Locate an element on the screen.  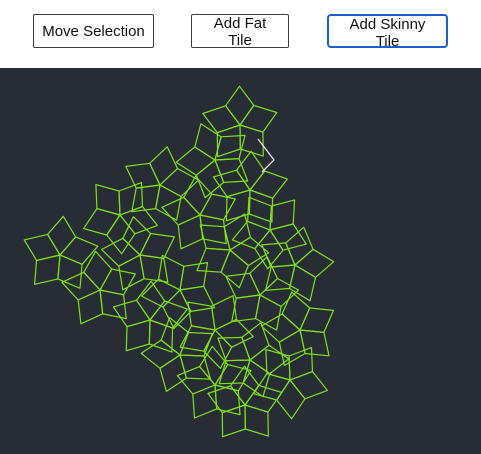
add-fat-tile-button: Add Fat Tile is located at coordinates (240, 31).